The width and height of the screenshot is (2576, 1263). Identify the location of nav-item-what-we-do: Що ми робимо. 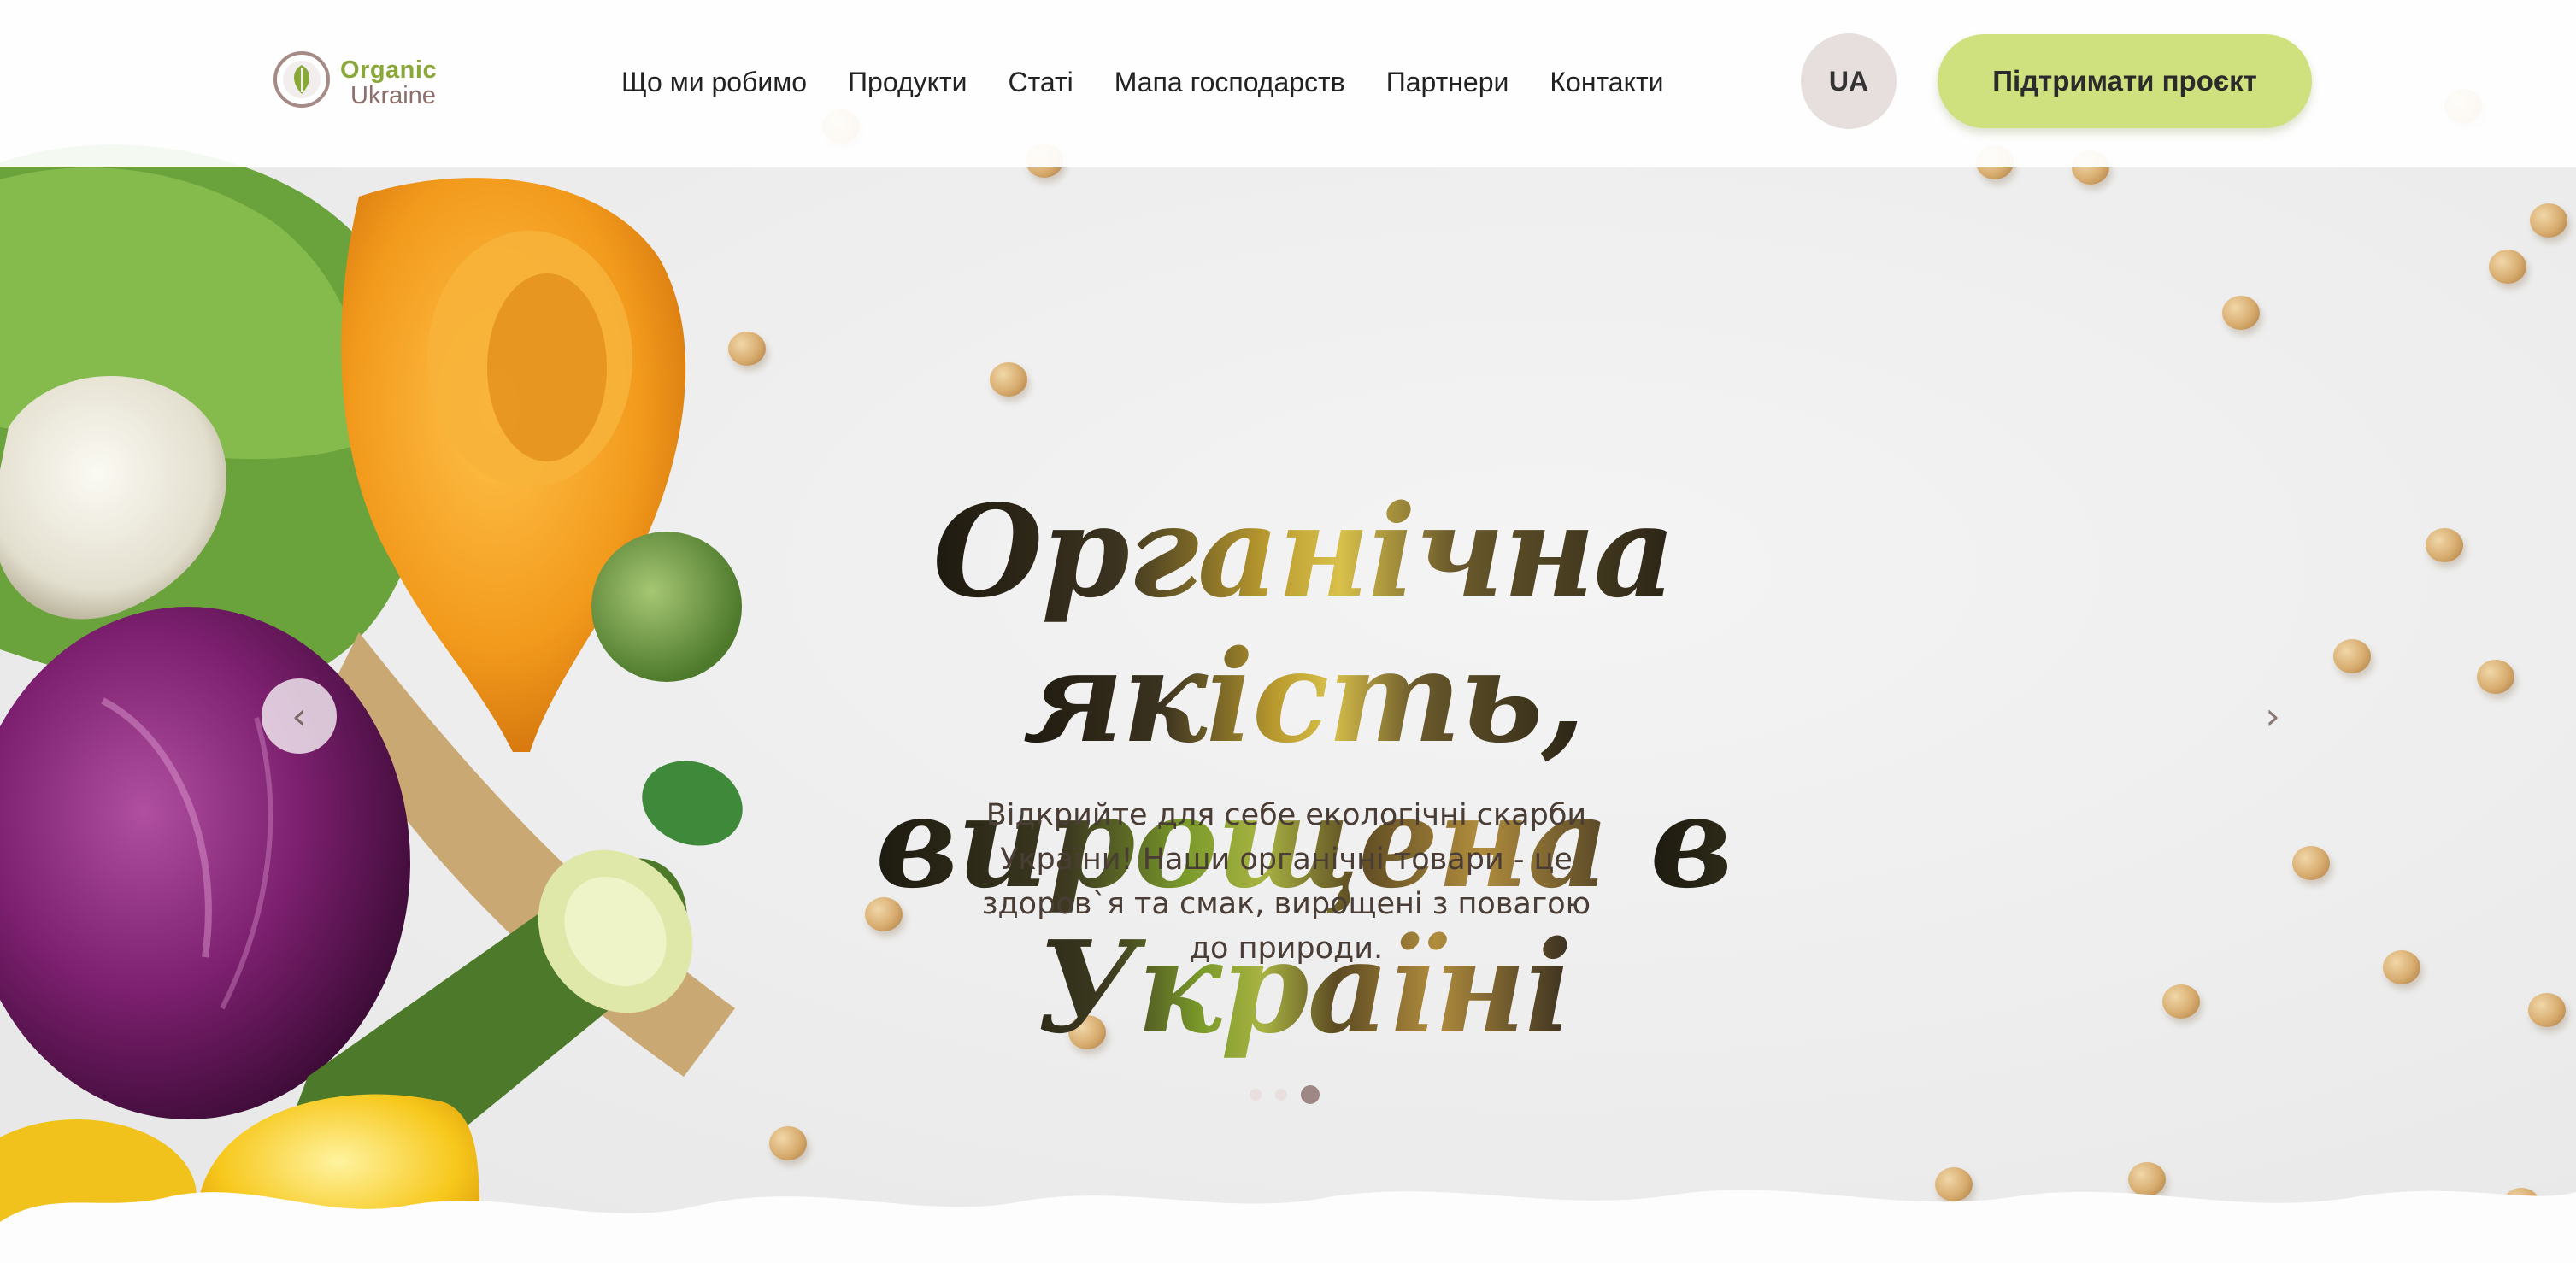
(714, 82).